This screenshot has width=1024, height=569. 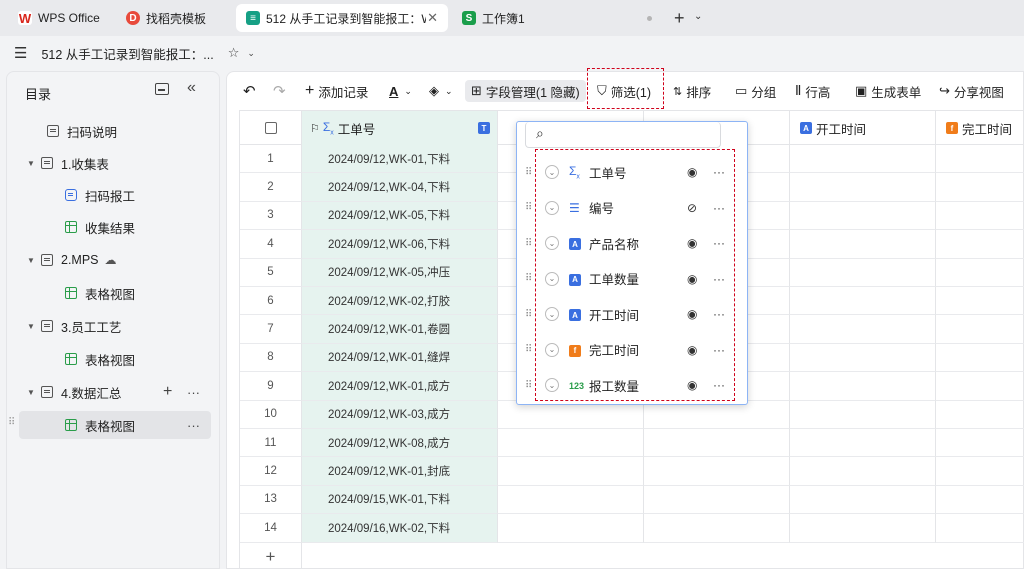 What do you see at coordinates (109, 163) in the screenshot?
I see `sidebar-item-collect-table: ▼ 1.收集表` at bounding box center [109, 163].